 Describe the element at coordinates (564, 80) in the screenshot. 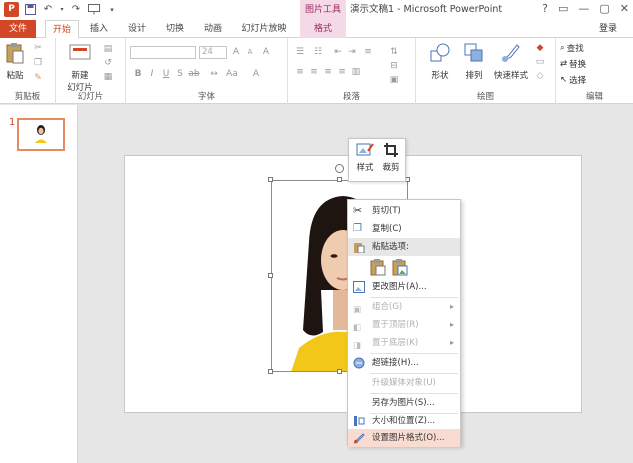

I see `select-cursor-icon: ↖` at that location.